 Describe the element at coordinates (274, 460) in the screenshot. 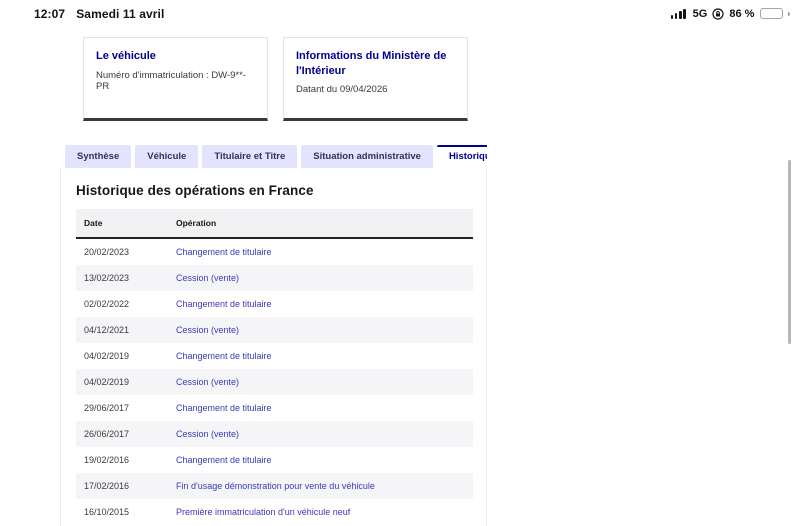

I see `table-row: 19/02/2016 Changement de titulaire` at that location.